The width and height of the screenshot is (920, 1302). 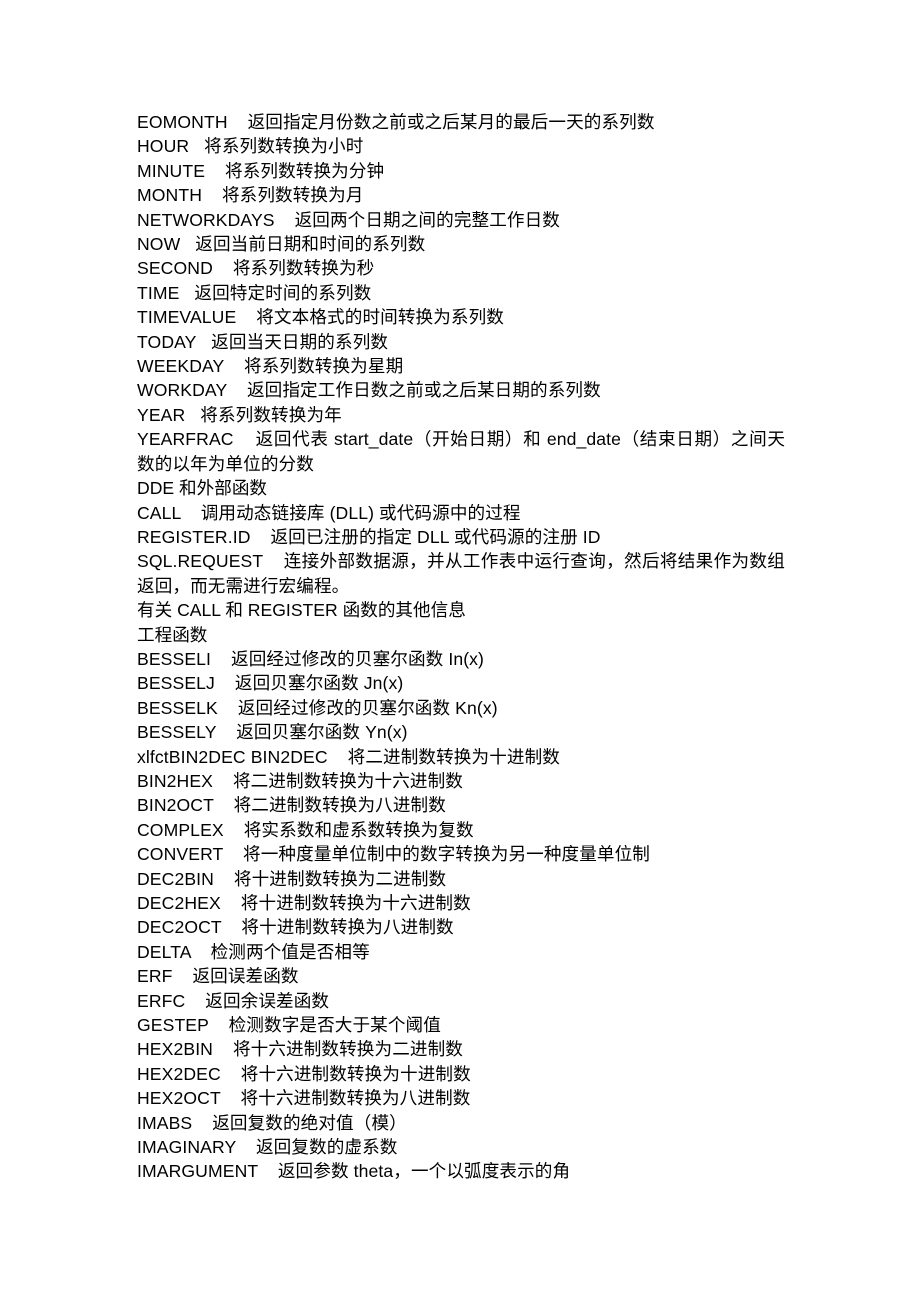 I want to click on function-description: 将十六进制数转换为十进制数, so click(x=355, y=1073).